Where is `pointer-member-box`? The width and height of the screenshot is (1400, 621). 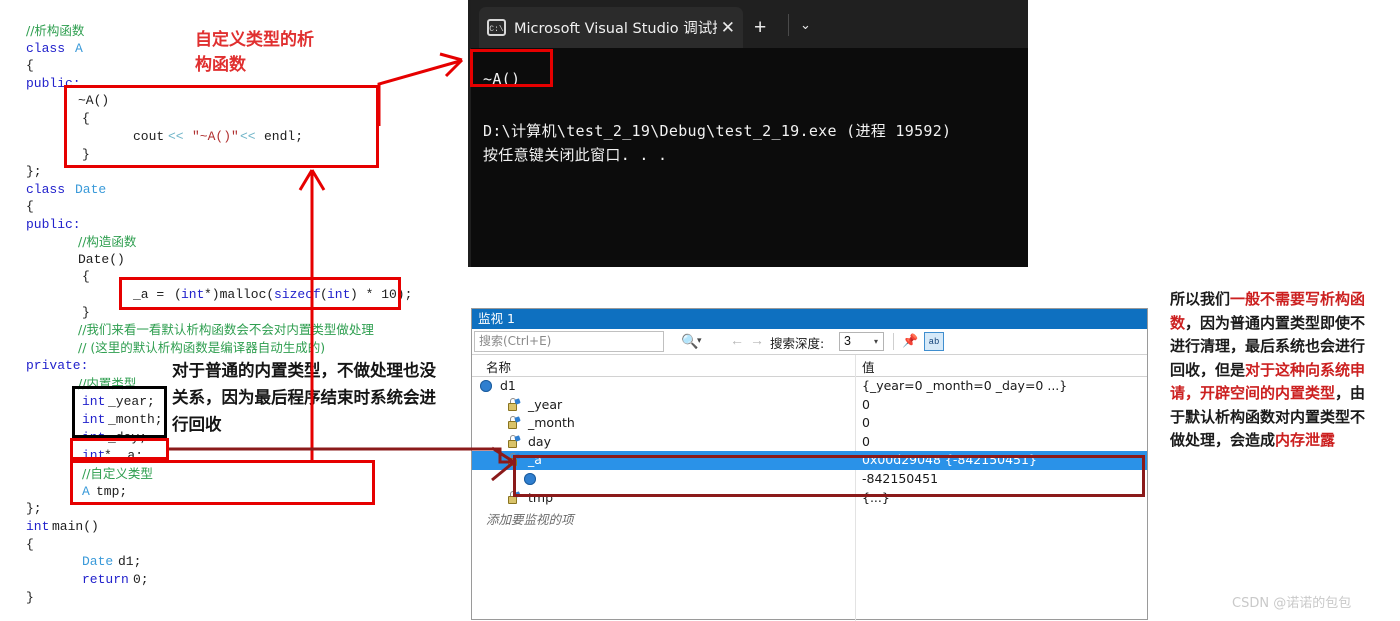 pointer-member-box is located at coordinates (119, 449).